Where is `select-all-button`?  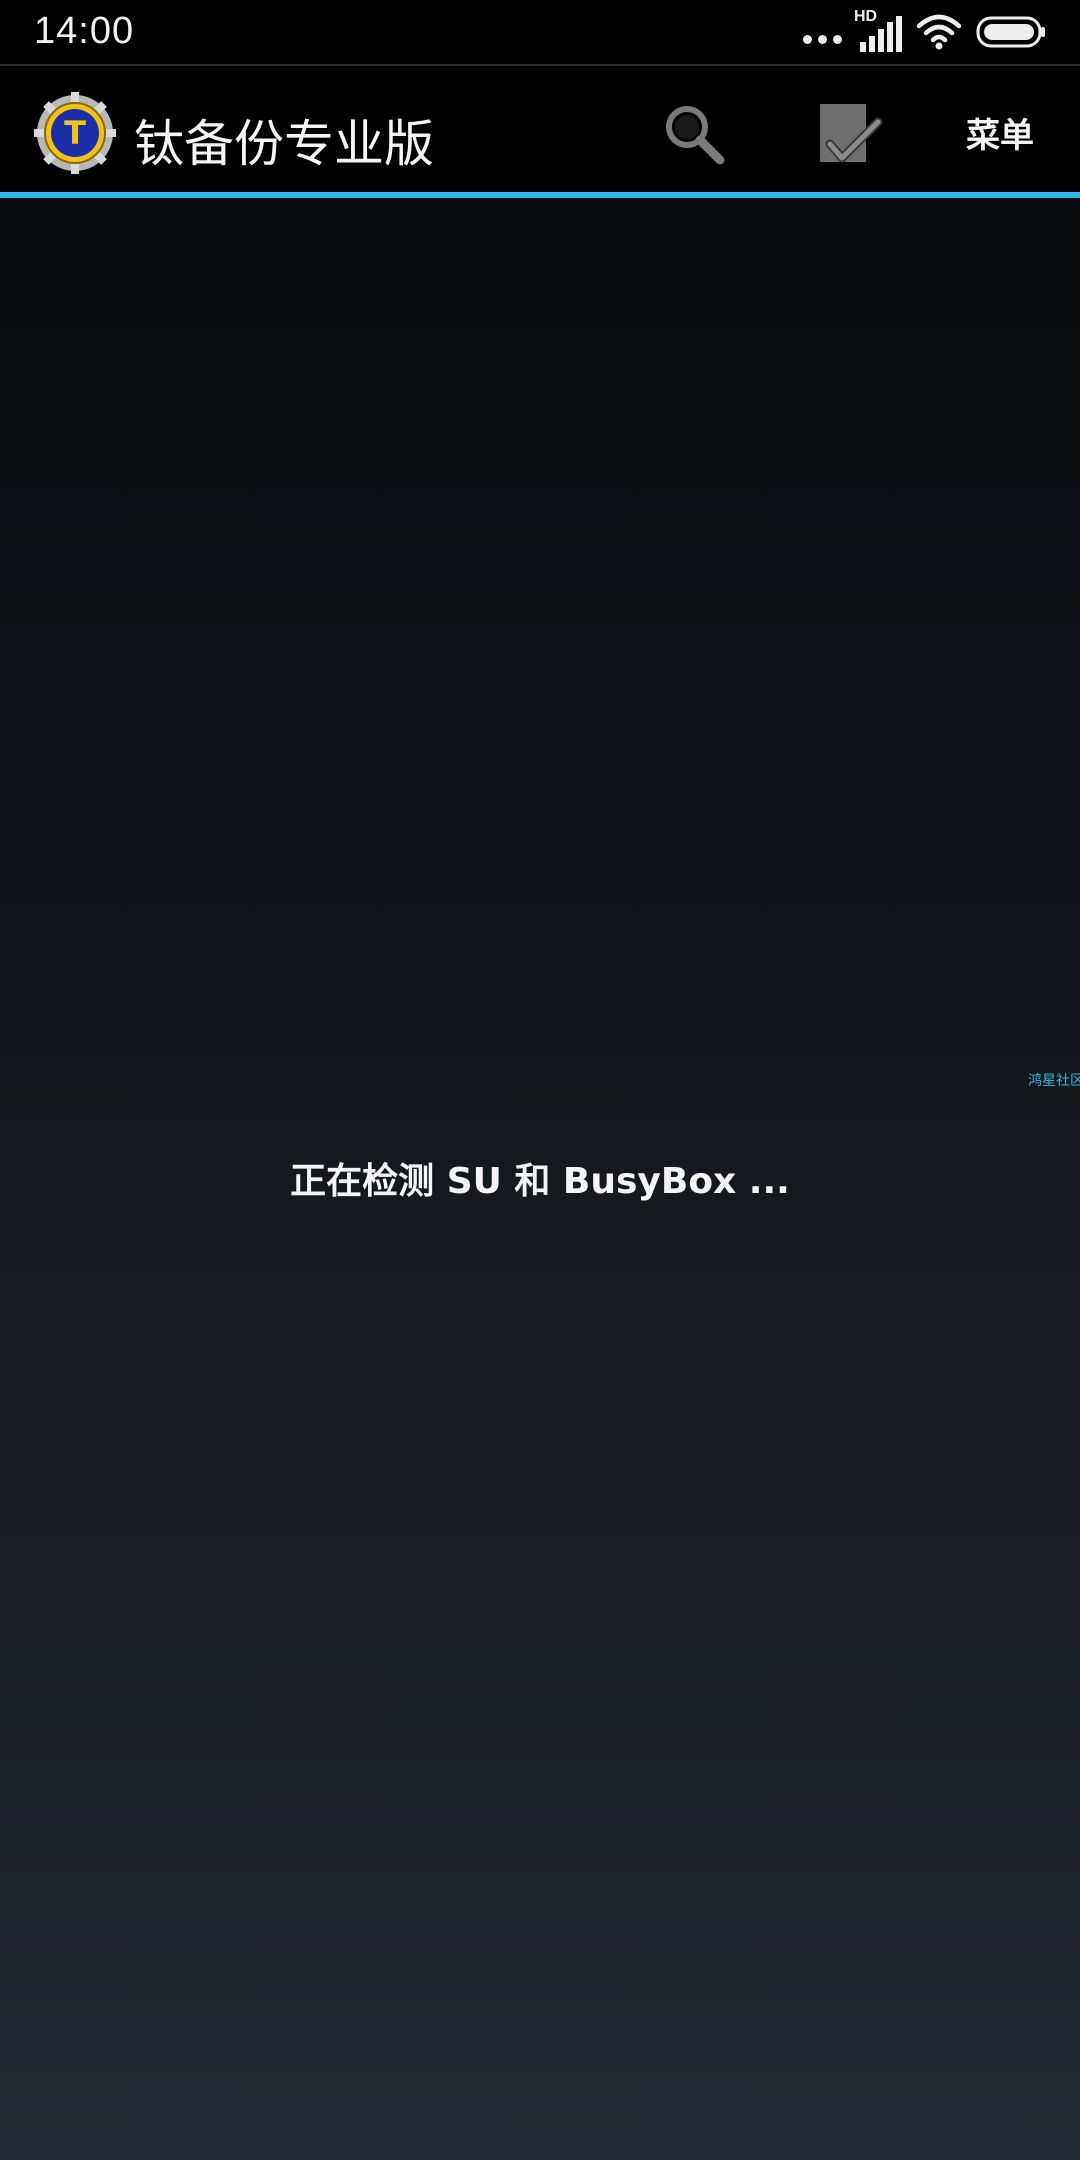 select-all-button is located at coordinates (848, 136).